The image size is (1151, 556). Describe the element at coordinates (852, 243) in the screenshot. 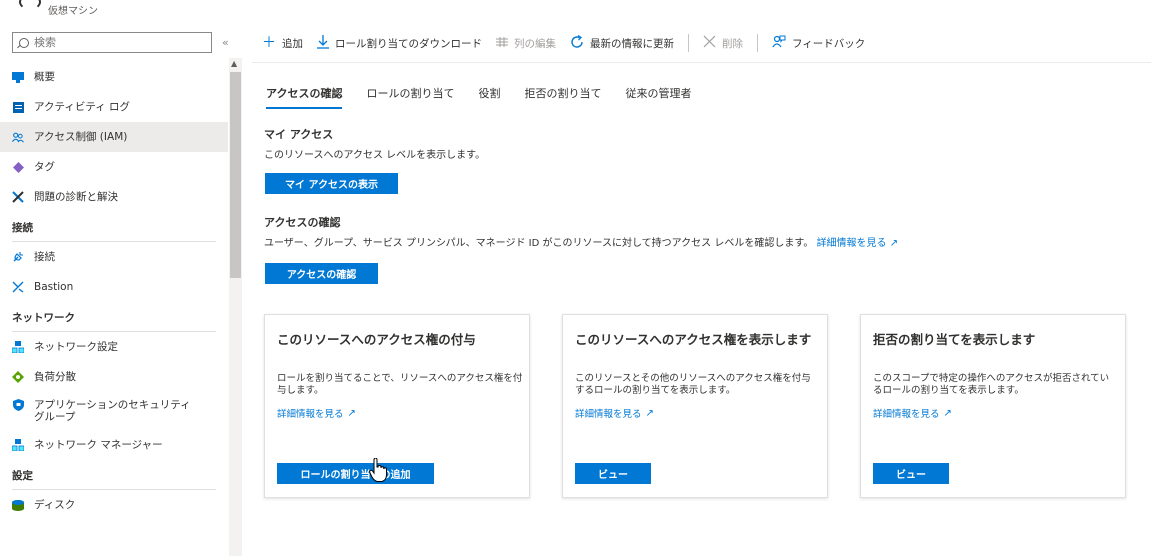

I see `check-access-learn-more-link: 詳細情報を見る` at that location.